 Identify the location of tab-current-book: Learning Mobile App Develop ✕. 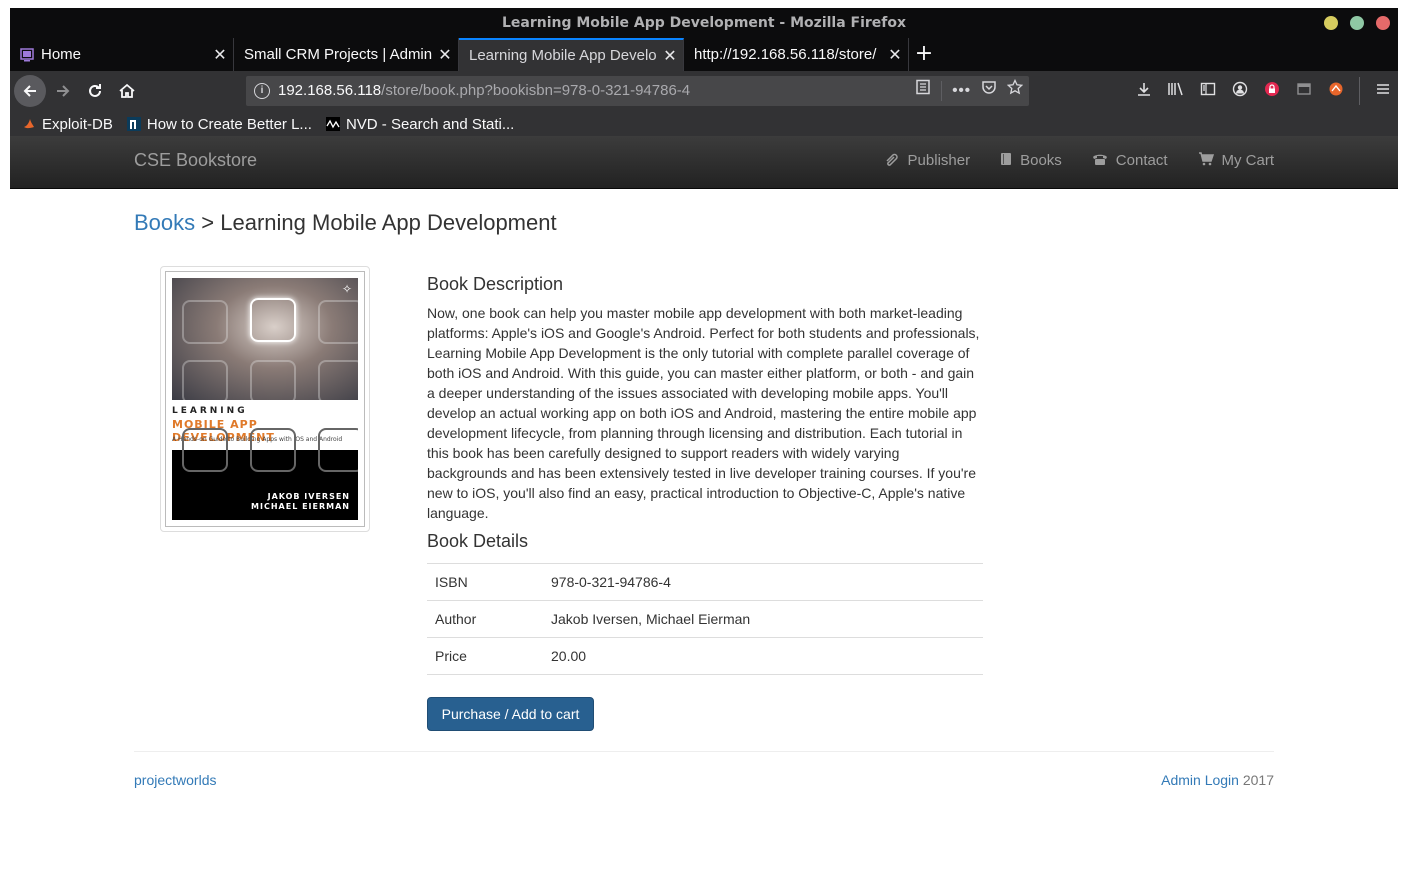
(571, 54).